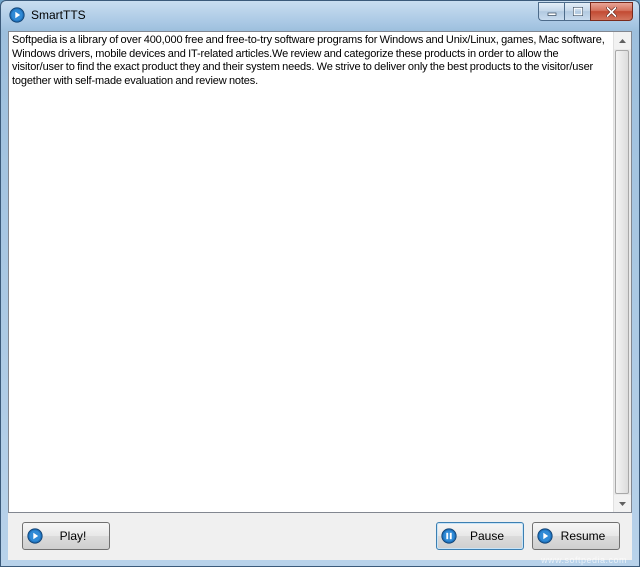  What do you see at coordinates (545, 536) in the screenshot?
I see `resume-play-icon` at bounding box center [545, 536].